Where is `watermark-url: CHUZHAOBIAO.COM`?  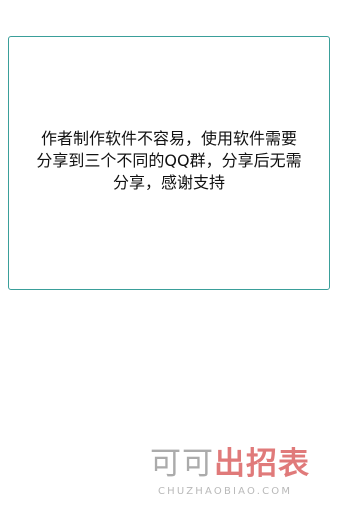 watermark-url: CHUZHAOBIAO.COM is located at coordinates (225, 491).